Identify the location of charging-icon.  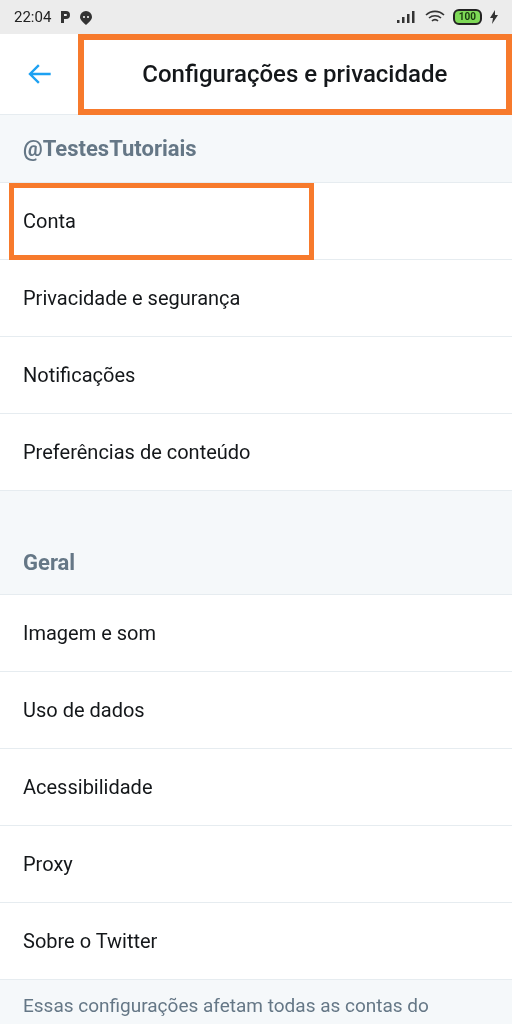
(494, 17).